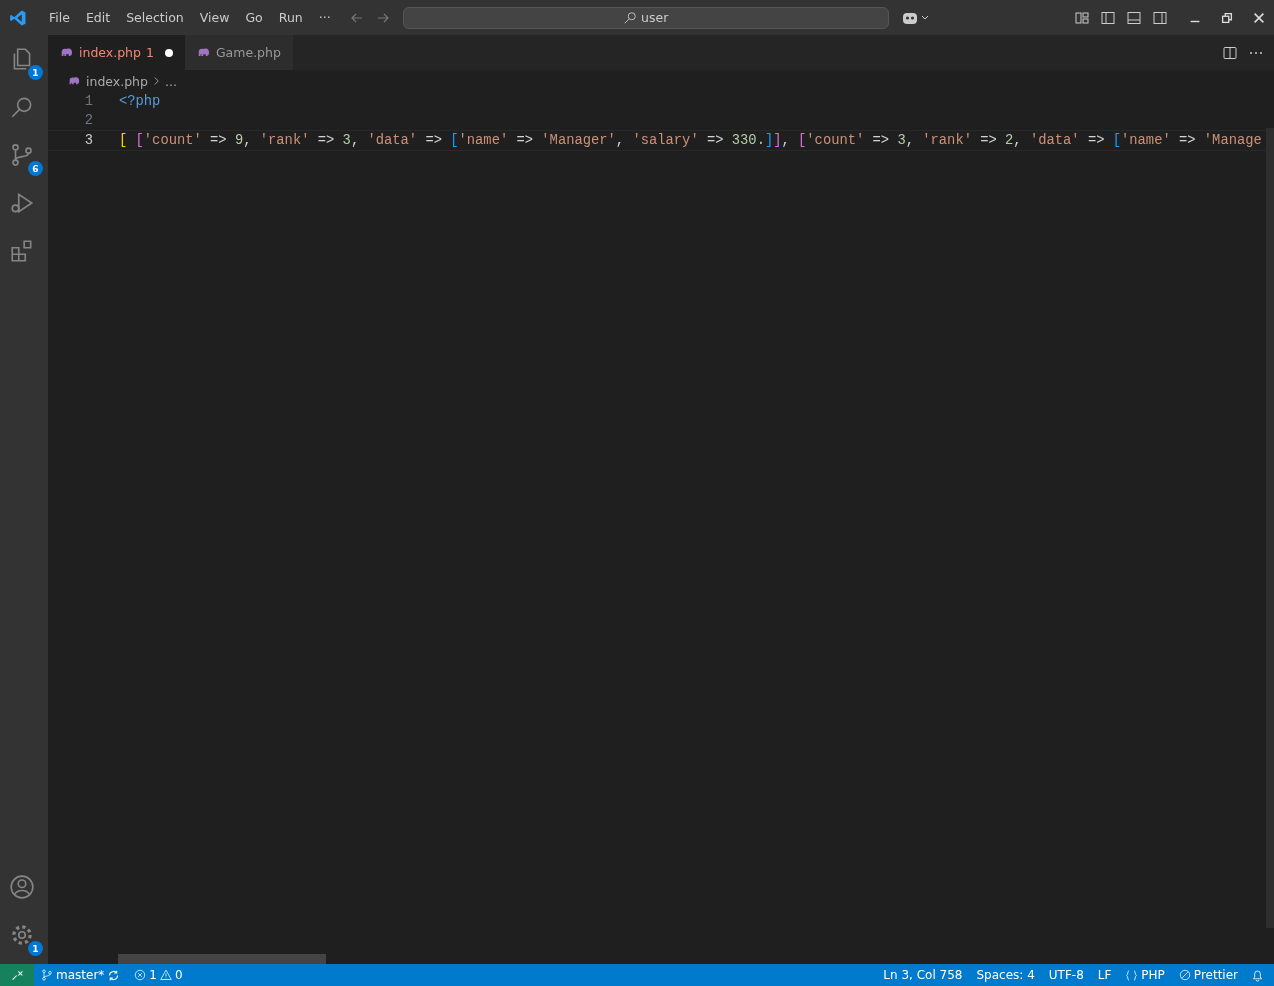 The width and height of the screenshot is (1274, 986). Describe the element at coordinates (140, 975) in the screenshot. I see `error-icon` at that location.